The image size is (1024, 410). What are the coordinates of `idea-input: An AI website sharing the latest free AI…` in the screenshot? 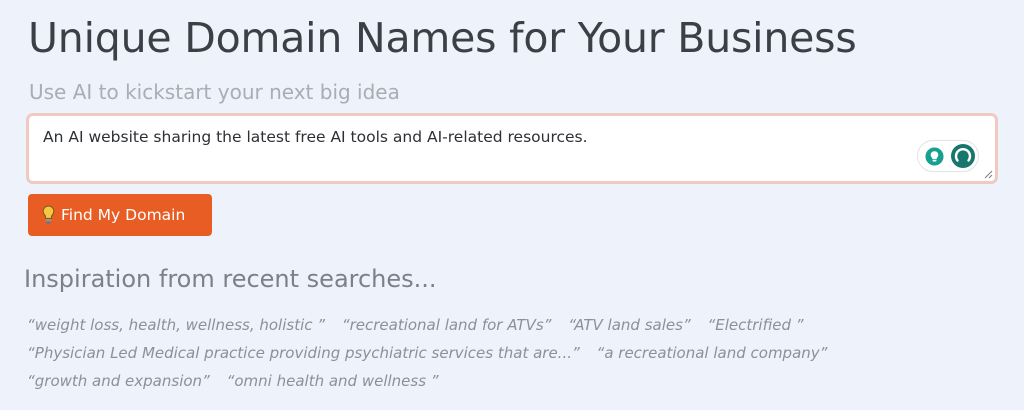 It's located at (473, 147).